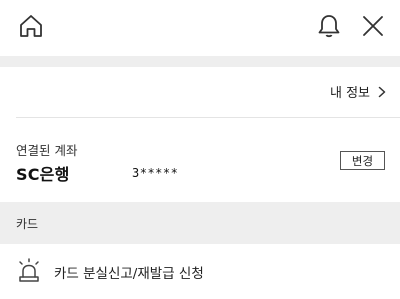 This screenshot has height=299, width=400. Describe the element at coordinates (43, 174) in the screenshot. I see `bank-name: SC은행` at that location.